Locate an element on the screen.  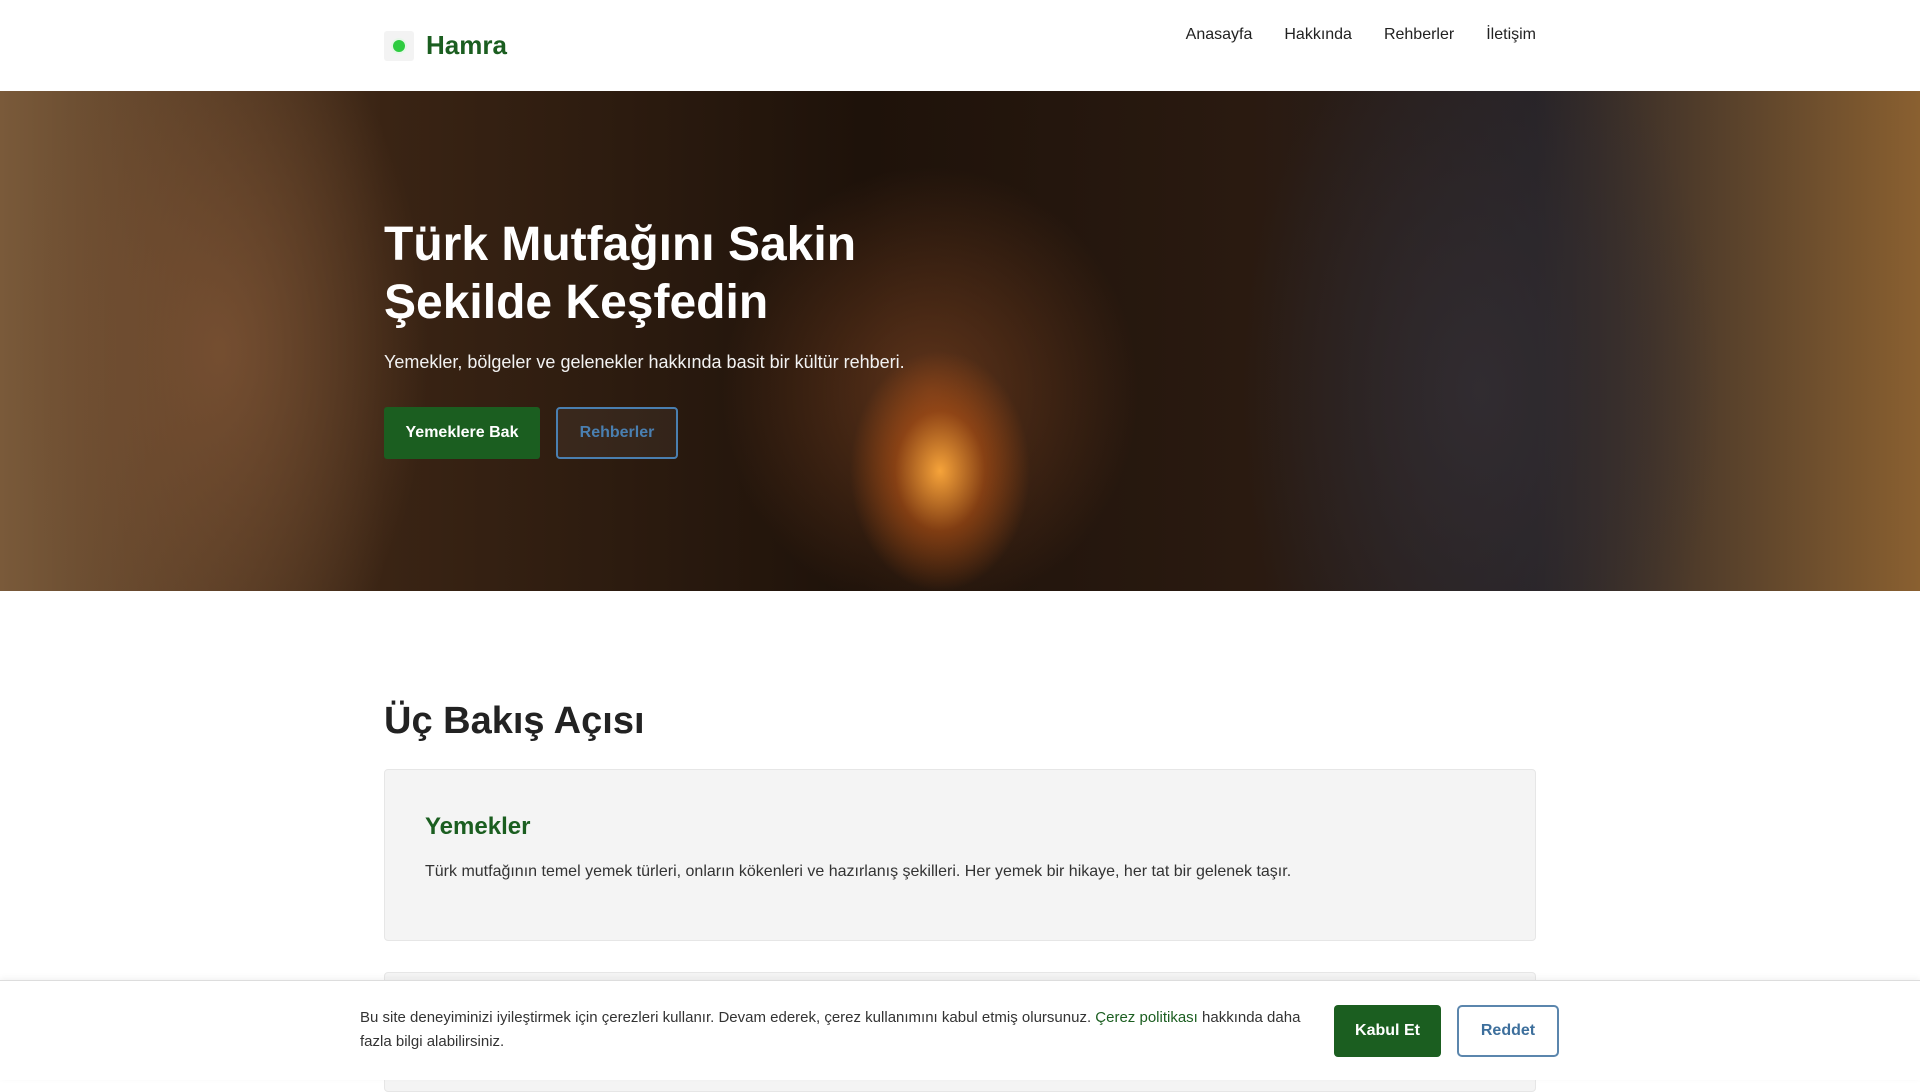
nav-rehberler: Rehberler is located at coordinates (1419, 35).